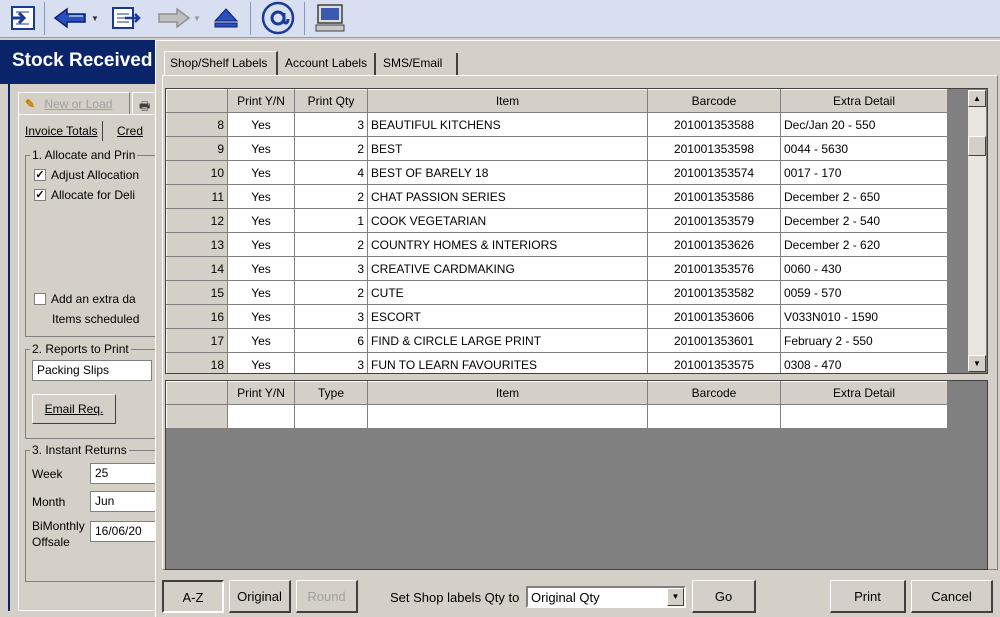  What do you see at coordinates (74, 409) in the screenshot?
I see `email-req-button: Email Req.` at bounding box center [74, 409].